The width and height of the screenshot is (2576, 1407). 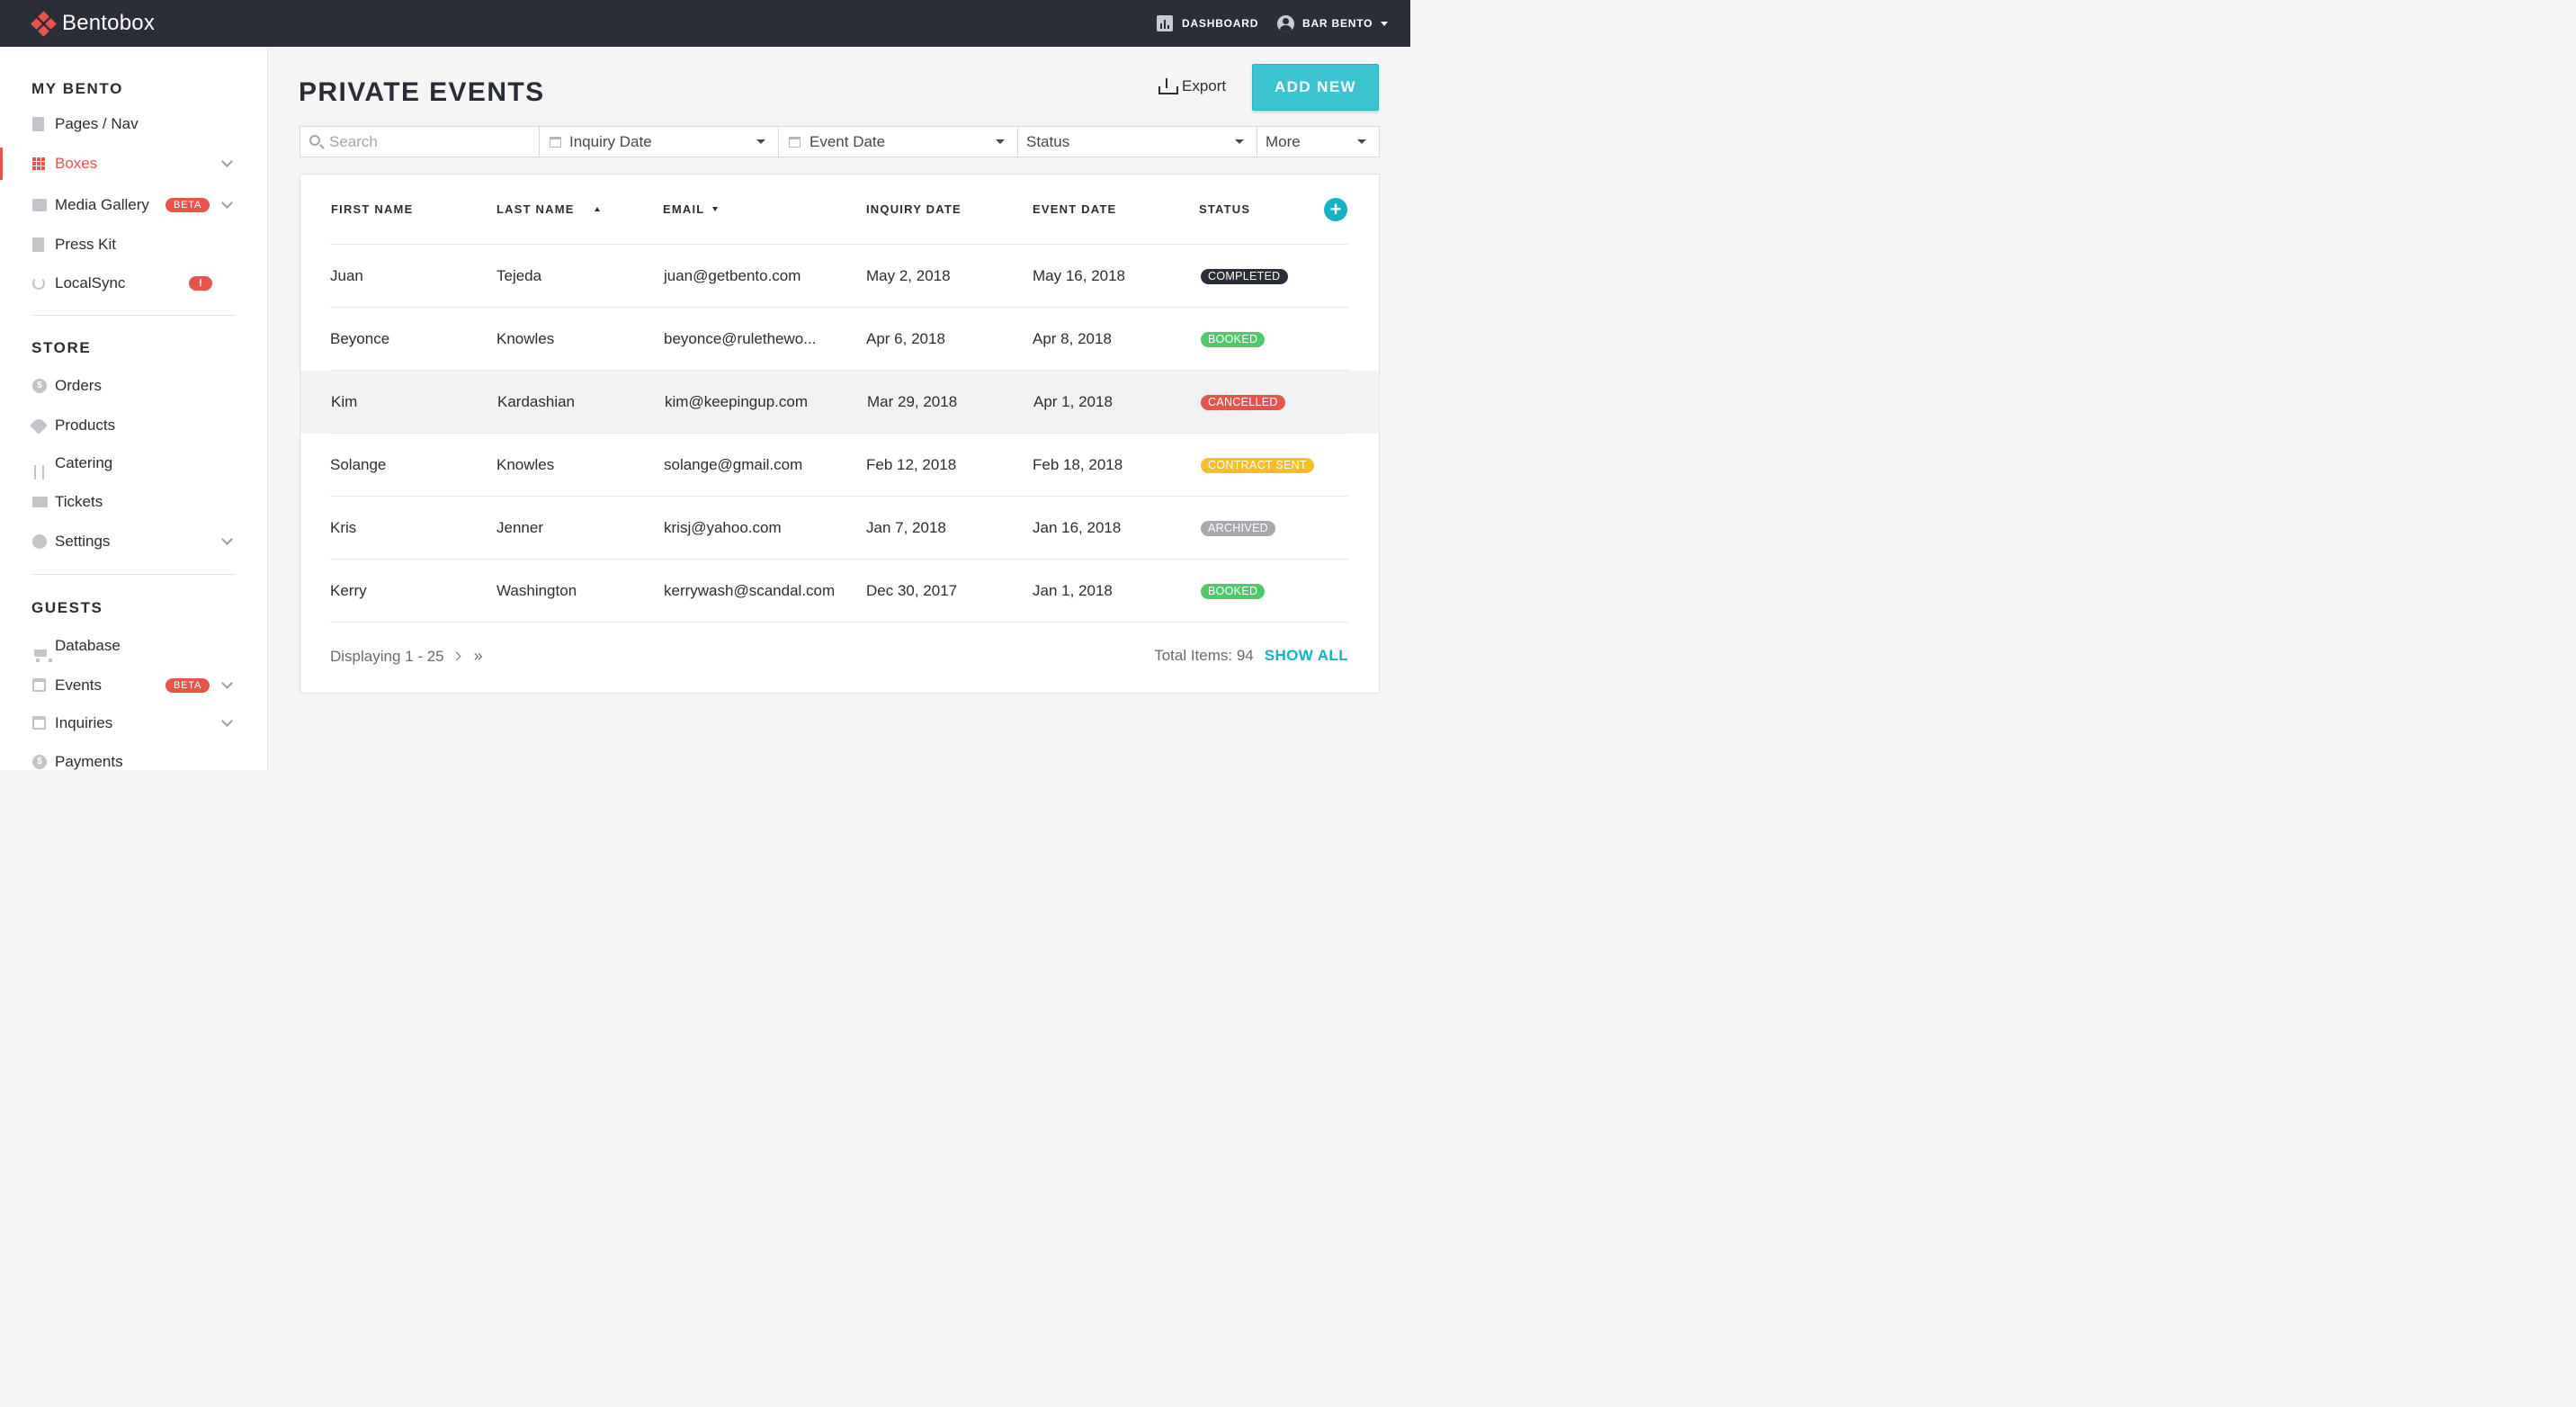 I want to click on dashboard-link: DASHBOARD, so click(x=1207, y=23).